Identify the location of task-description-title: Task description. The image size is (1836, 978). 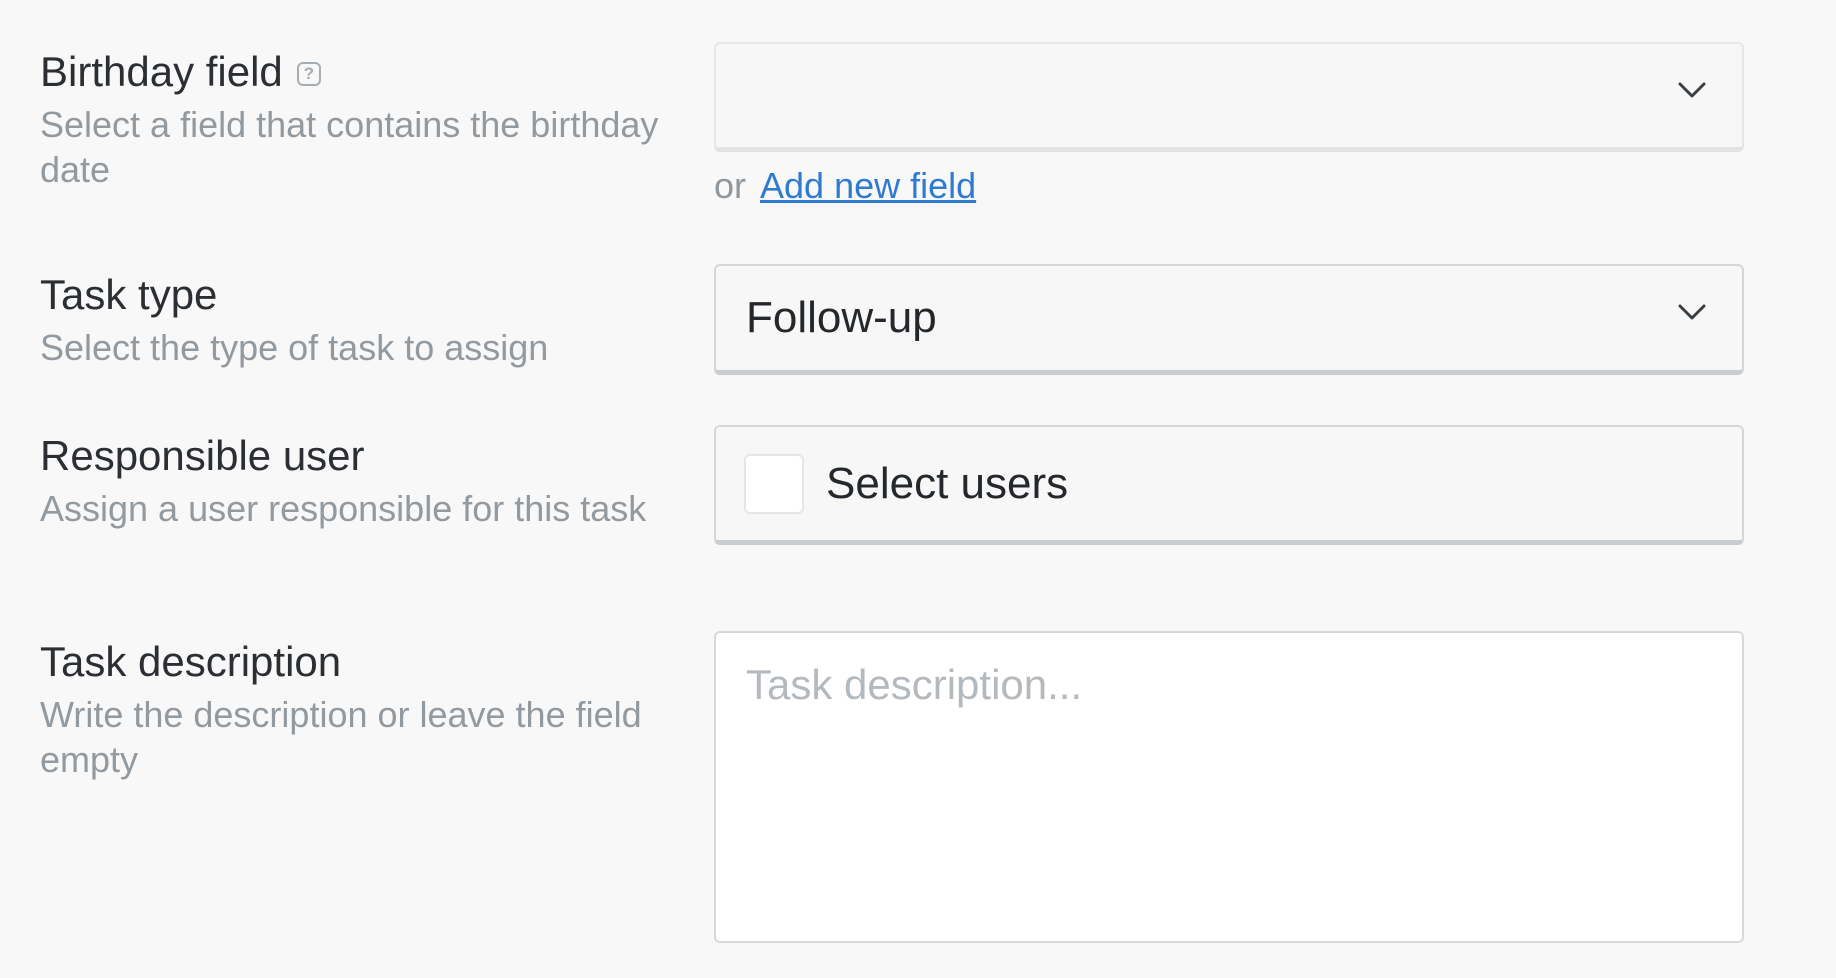
(350, 662).